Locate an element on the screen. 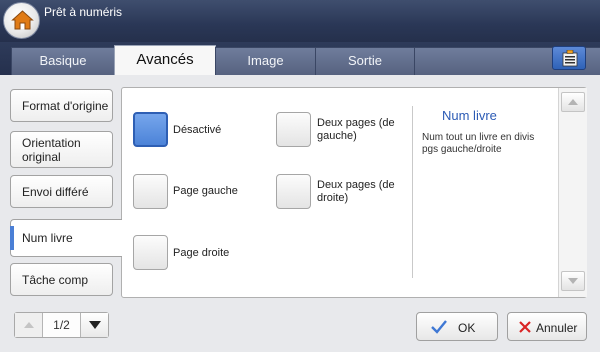 This screenshot has width=600, height=352. scroll-down-icon is located at coordinates (573, 281).